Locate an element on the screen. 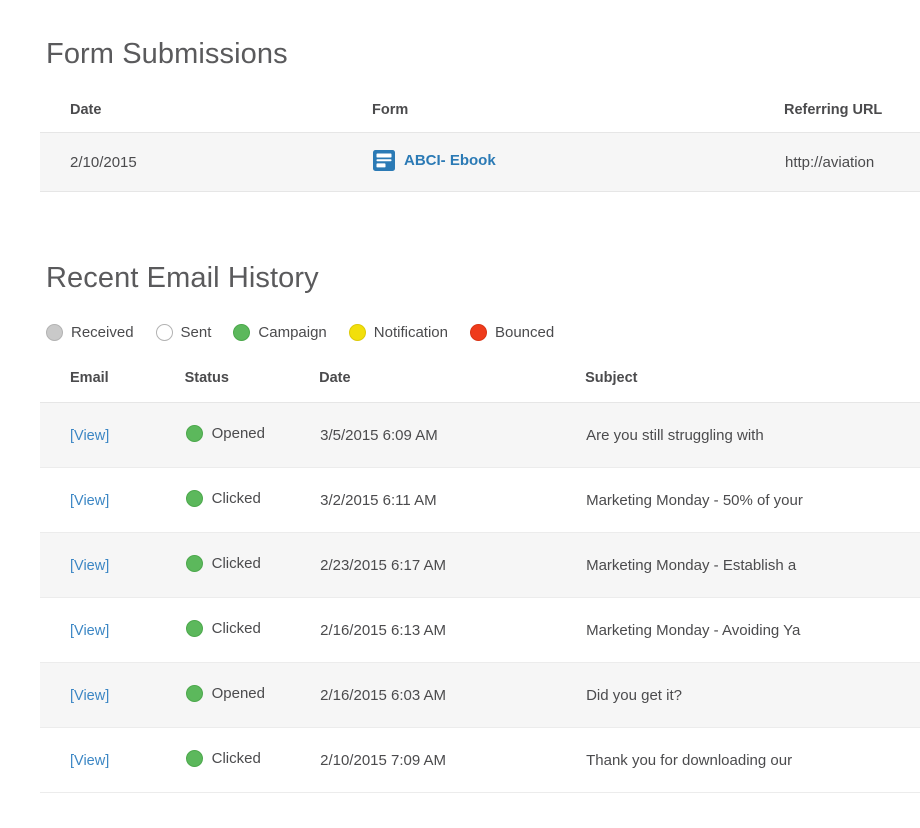  form-submissions-heading: Form Submissions is located at coordinates (167, 54).